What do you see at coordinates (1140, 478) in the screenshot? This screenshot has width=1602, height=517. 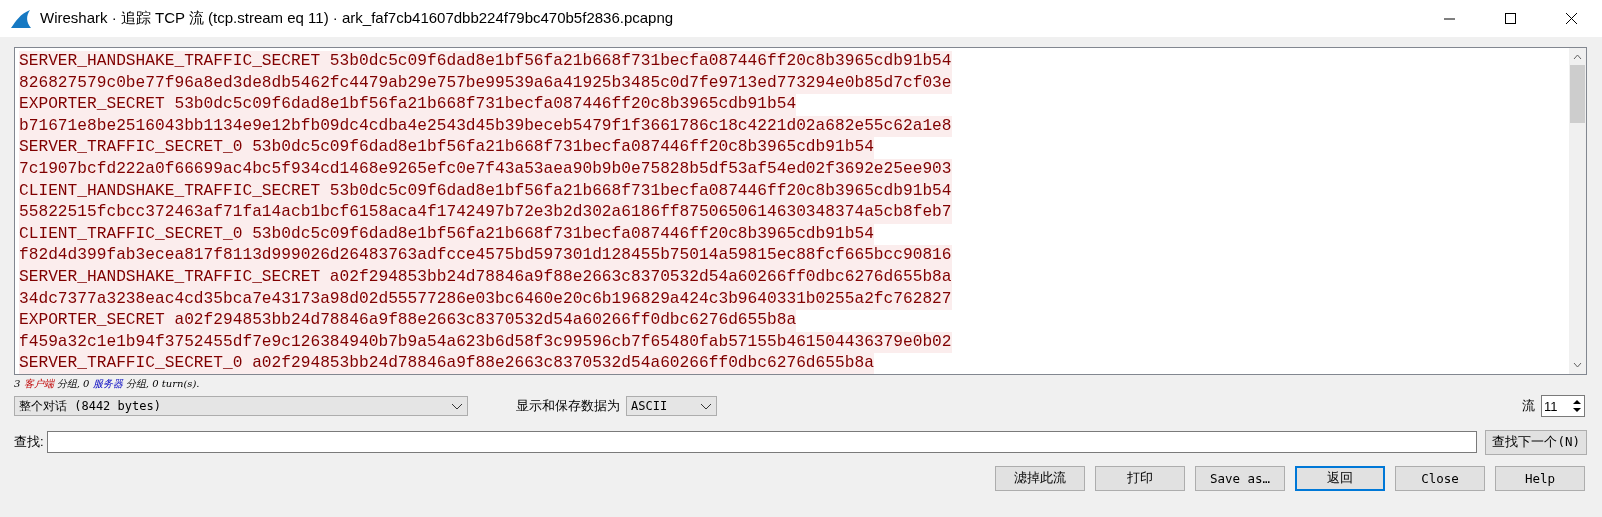 I see `dialog-button: 打印` at bounding box center [1140, 478].